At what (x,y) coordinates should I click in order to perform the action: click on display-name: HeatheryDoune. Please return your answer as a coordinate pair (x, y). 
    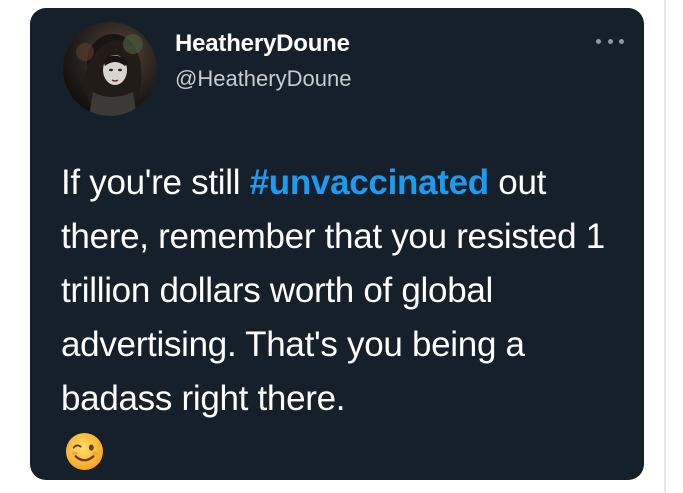
    Looking at the image, I should click on (262, 44).